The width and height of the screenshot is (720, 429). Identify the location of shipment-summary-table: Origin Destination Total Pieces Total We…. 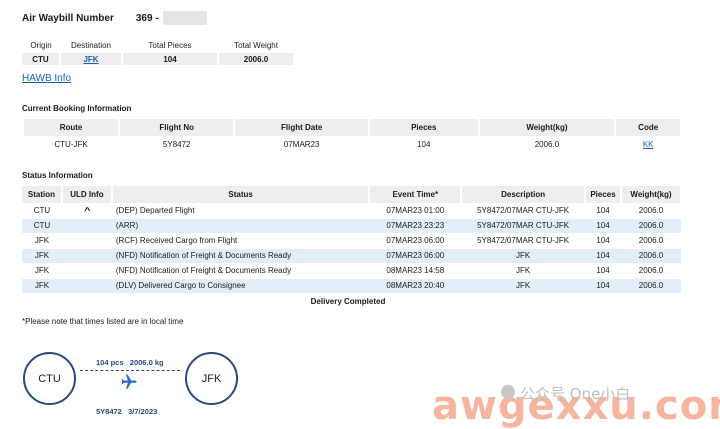
(158, 52).